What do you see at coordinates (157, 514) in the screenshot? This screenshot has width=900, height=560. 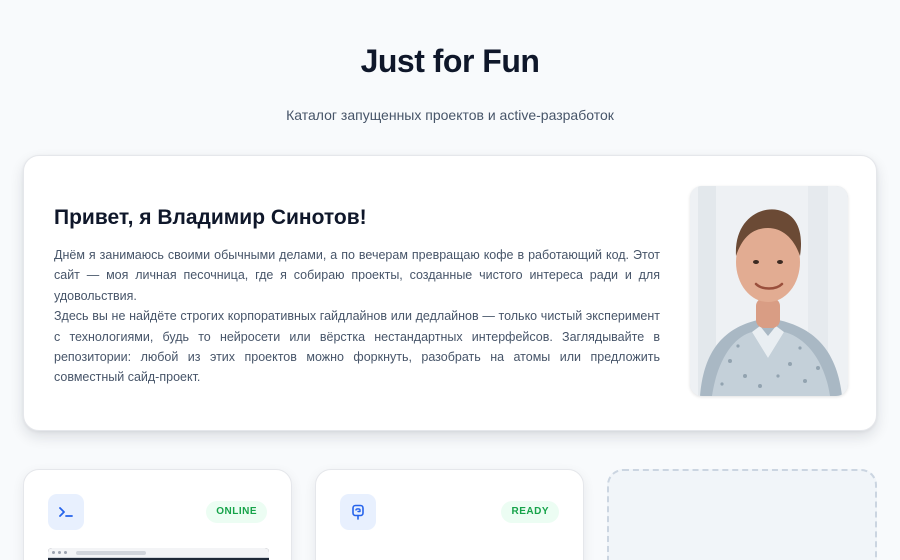 I see `project-card: ONLINE` at bounding box center [157, 514].